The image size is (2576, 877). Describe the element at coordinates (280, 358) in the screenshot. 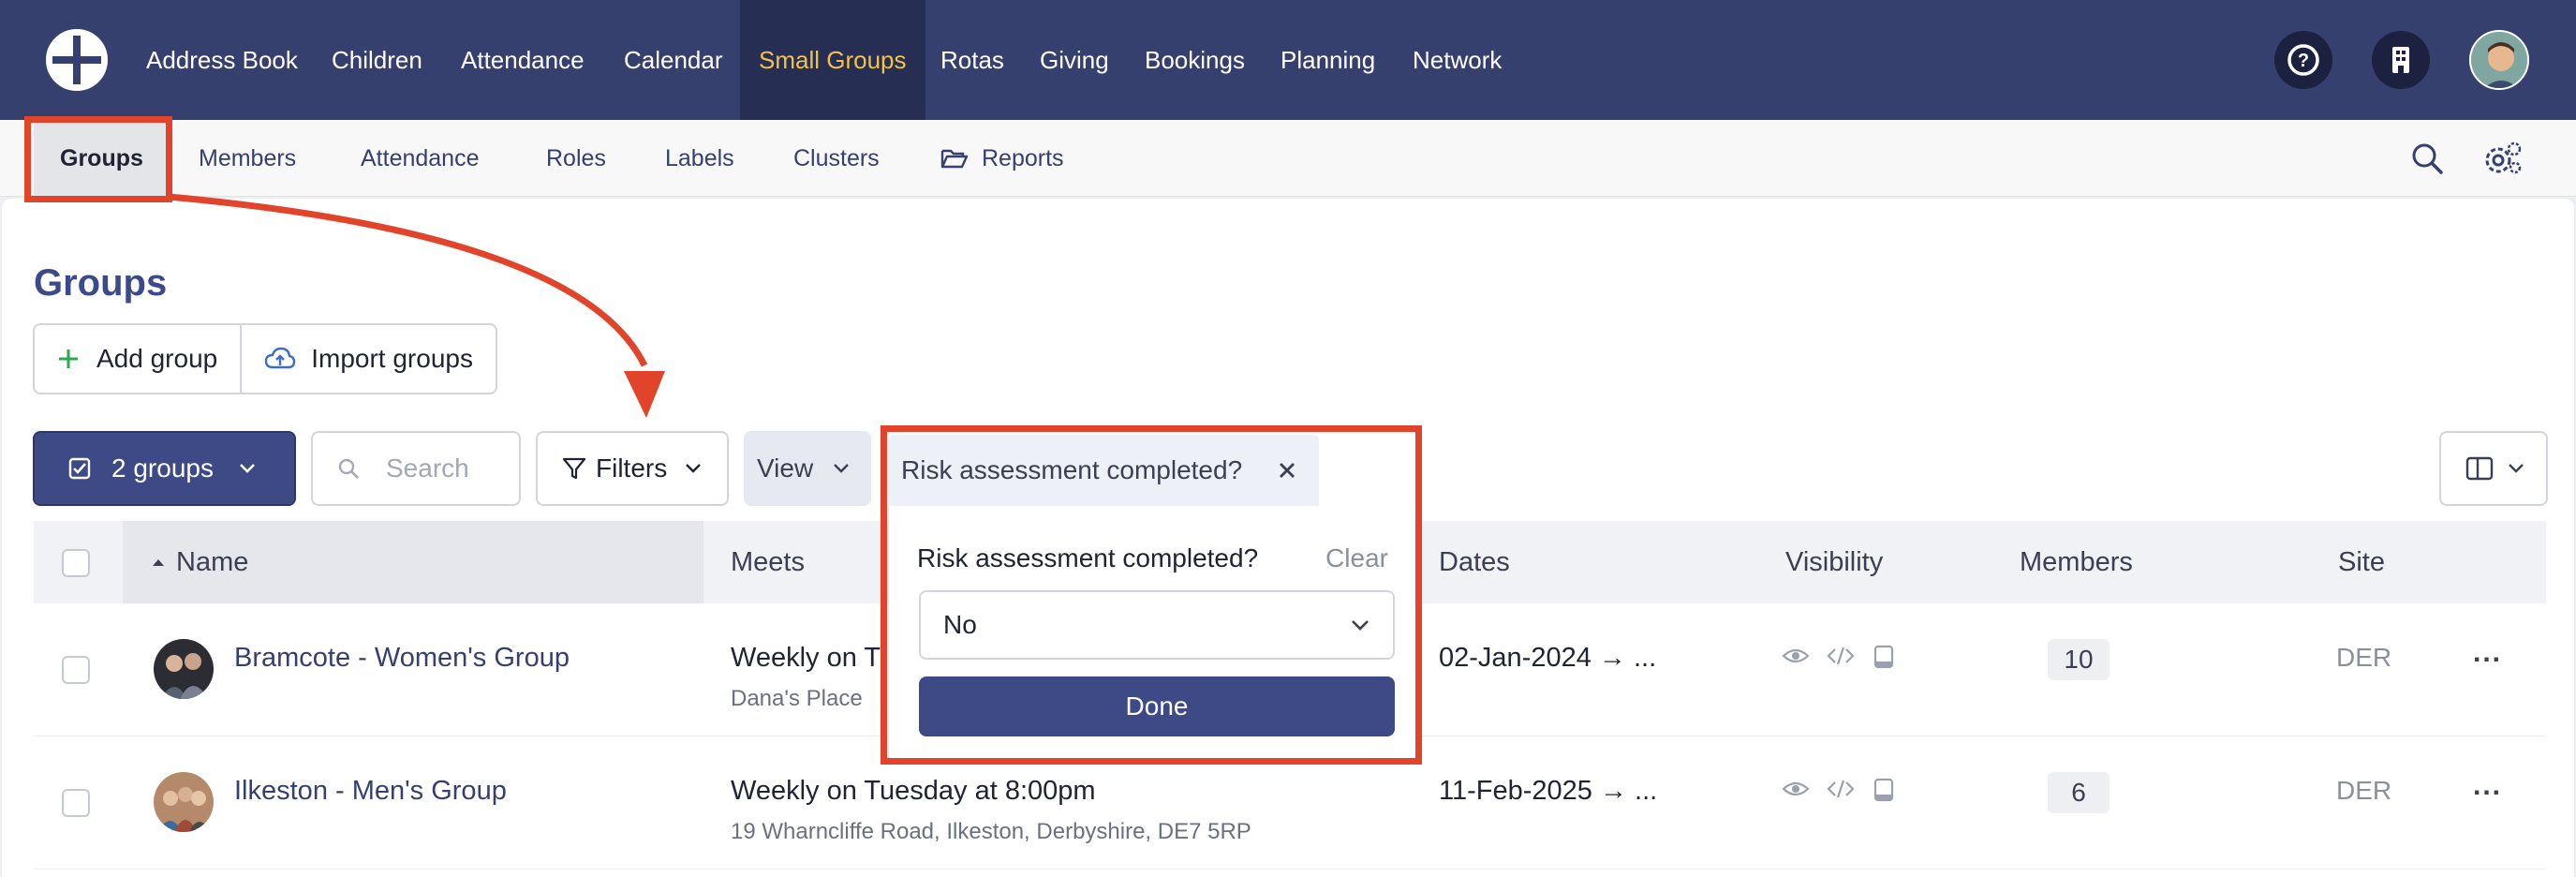

I see `cloud-upload-icon` at that location.